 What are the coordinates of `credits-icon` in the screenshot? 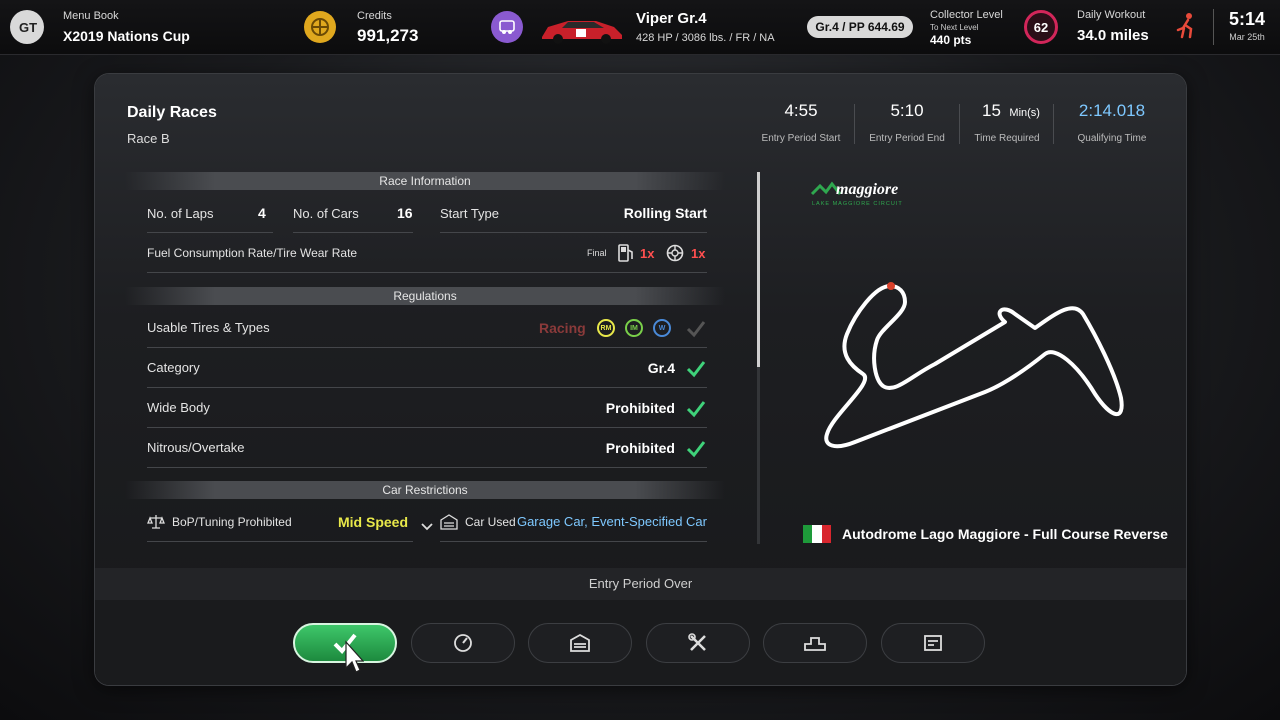 It's located at (320, 27).